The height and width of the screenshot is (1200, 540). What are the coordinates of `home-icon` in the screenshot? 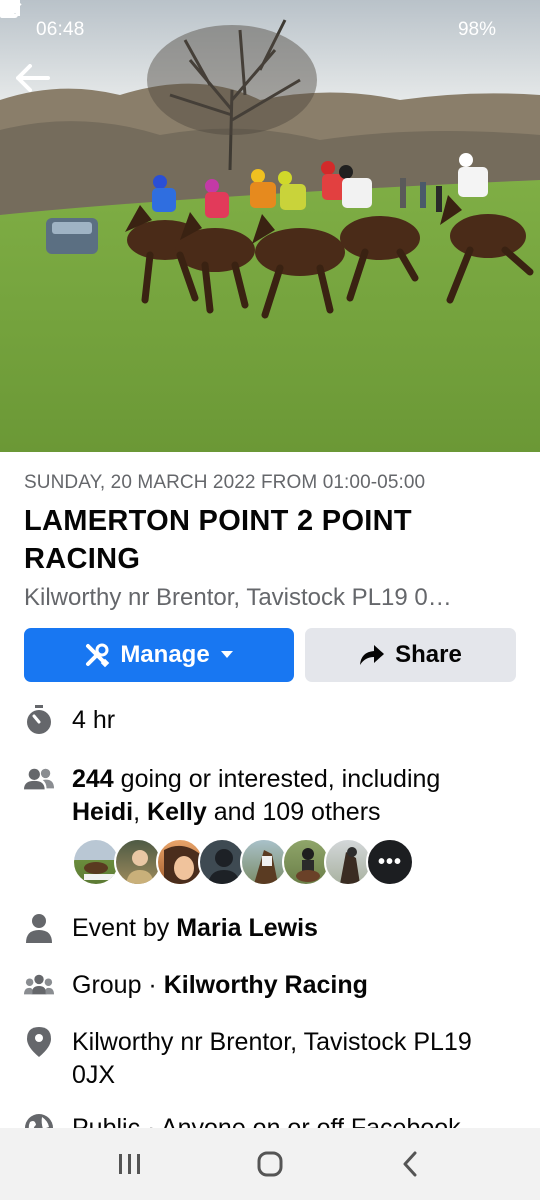 It's located at (270, 1164).